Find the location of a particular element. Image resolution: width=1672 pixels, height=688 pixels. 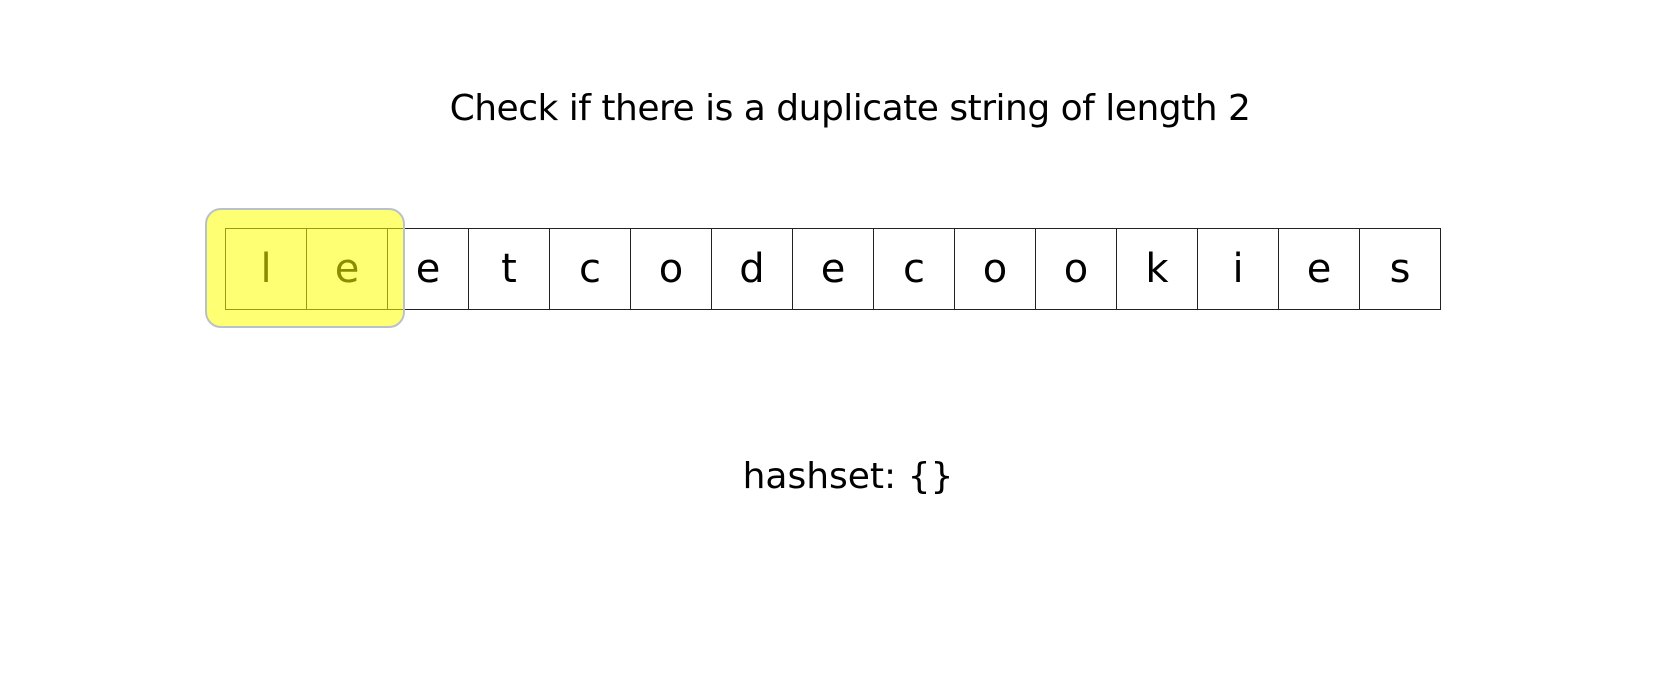

char-cell: t is located at coordinates (509, 269).